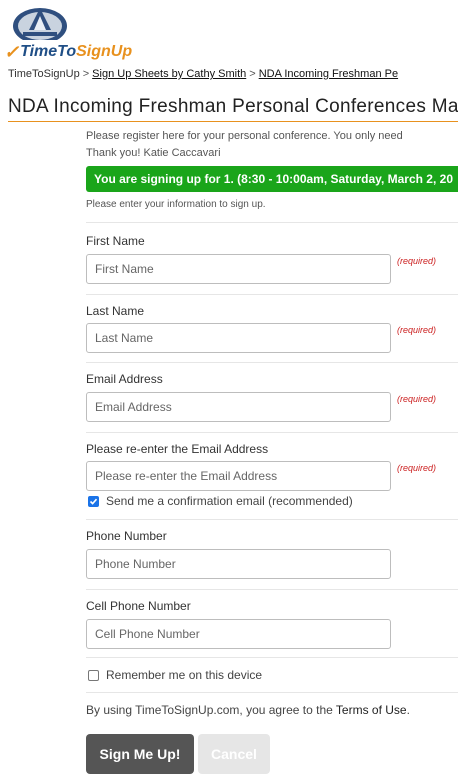  I want to click on breadcrumb-link-current: NDA Incoming Freshman Pe, so click(328, 74).